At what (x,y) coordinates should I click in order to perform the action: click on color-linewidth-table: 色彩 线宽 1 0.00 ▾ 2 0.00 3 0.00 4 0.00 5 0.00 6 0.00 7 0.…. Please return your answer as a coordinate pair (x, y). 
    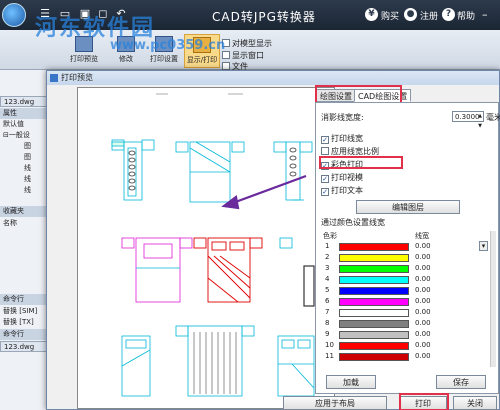
    Looking at the image, I should click on (405, 296).